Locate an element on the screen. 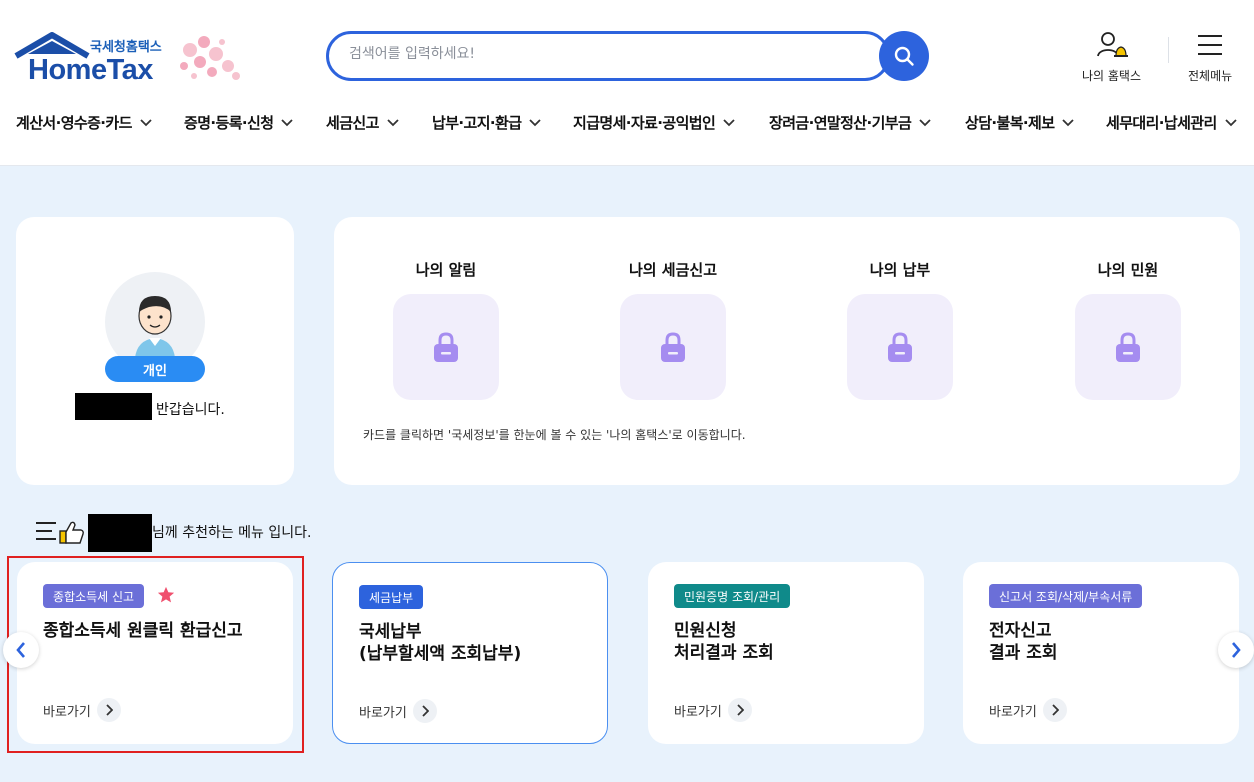 The height and width of the screenshot is (782, 1254). category-tag: 세금납부 is located at coordinates (391, 597).